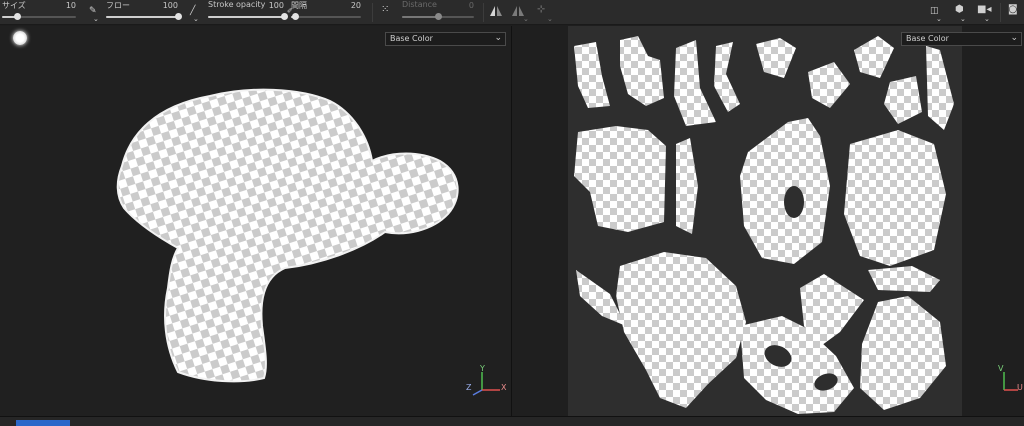  Describe the element at coordinates (794, 202) in the screenshot. I see `uv-hole` at that location.